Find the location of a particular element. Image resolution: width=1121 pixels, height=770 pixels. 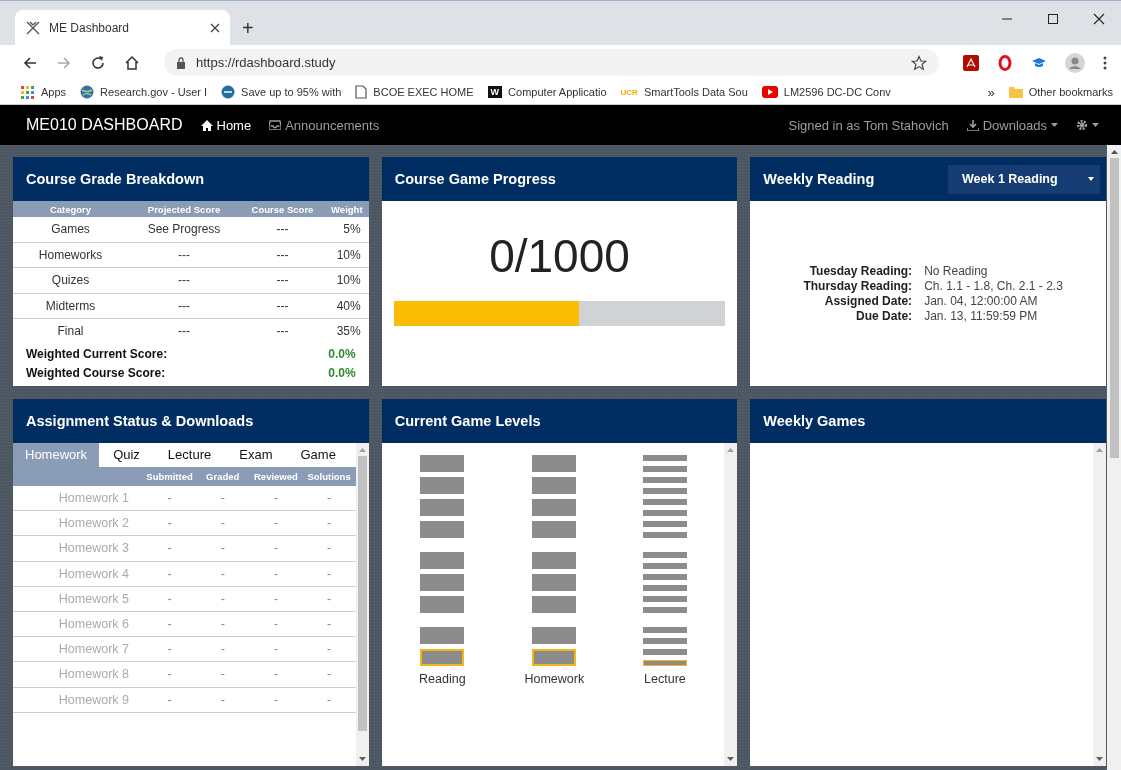

star-icon is located at coordinates (919, 62).